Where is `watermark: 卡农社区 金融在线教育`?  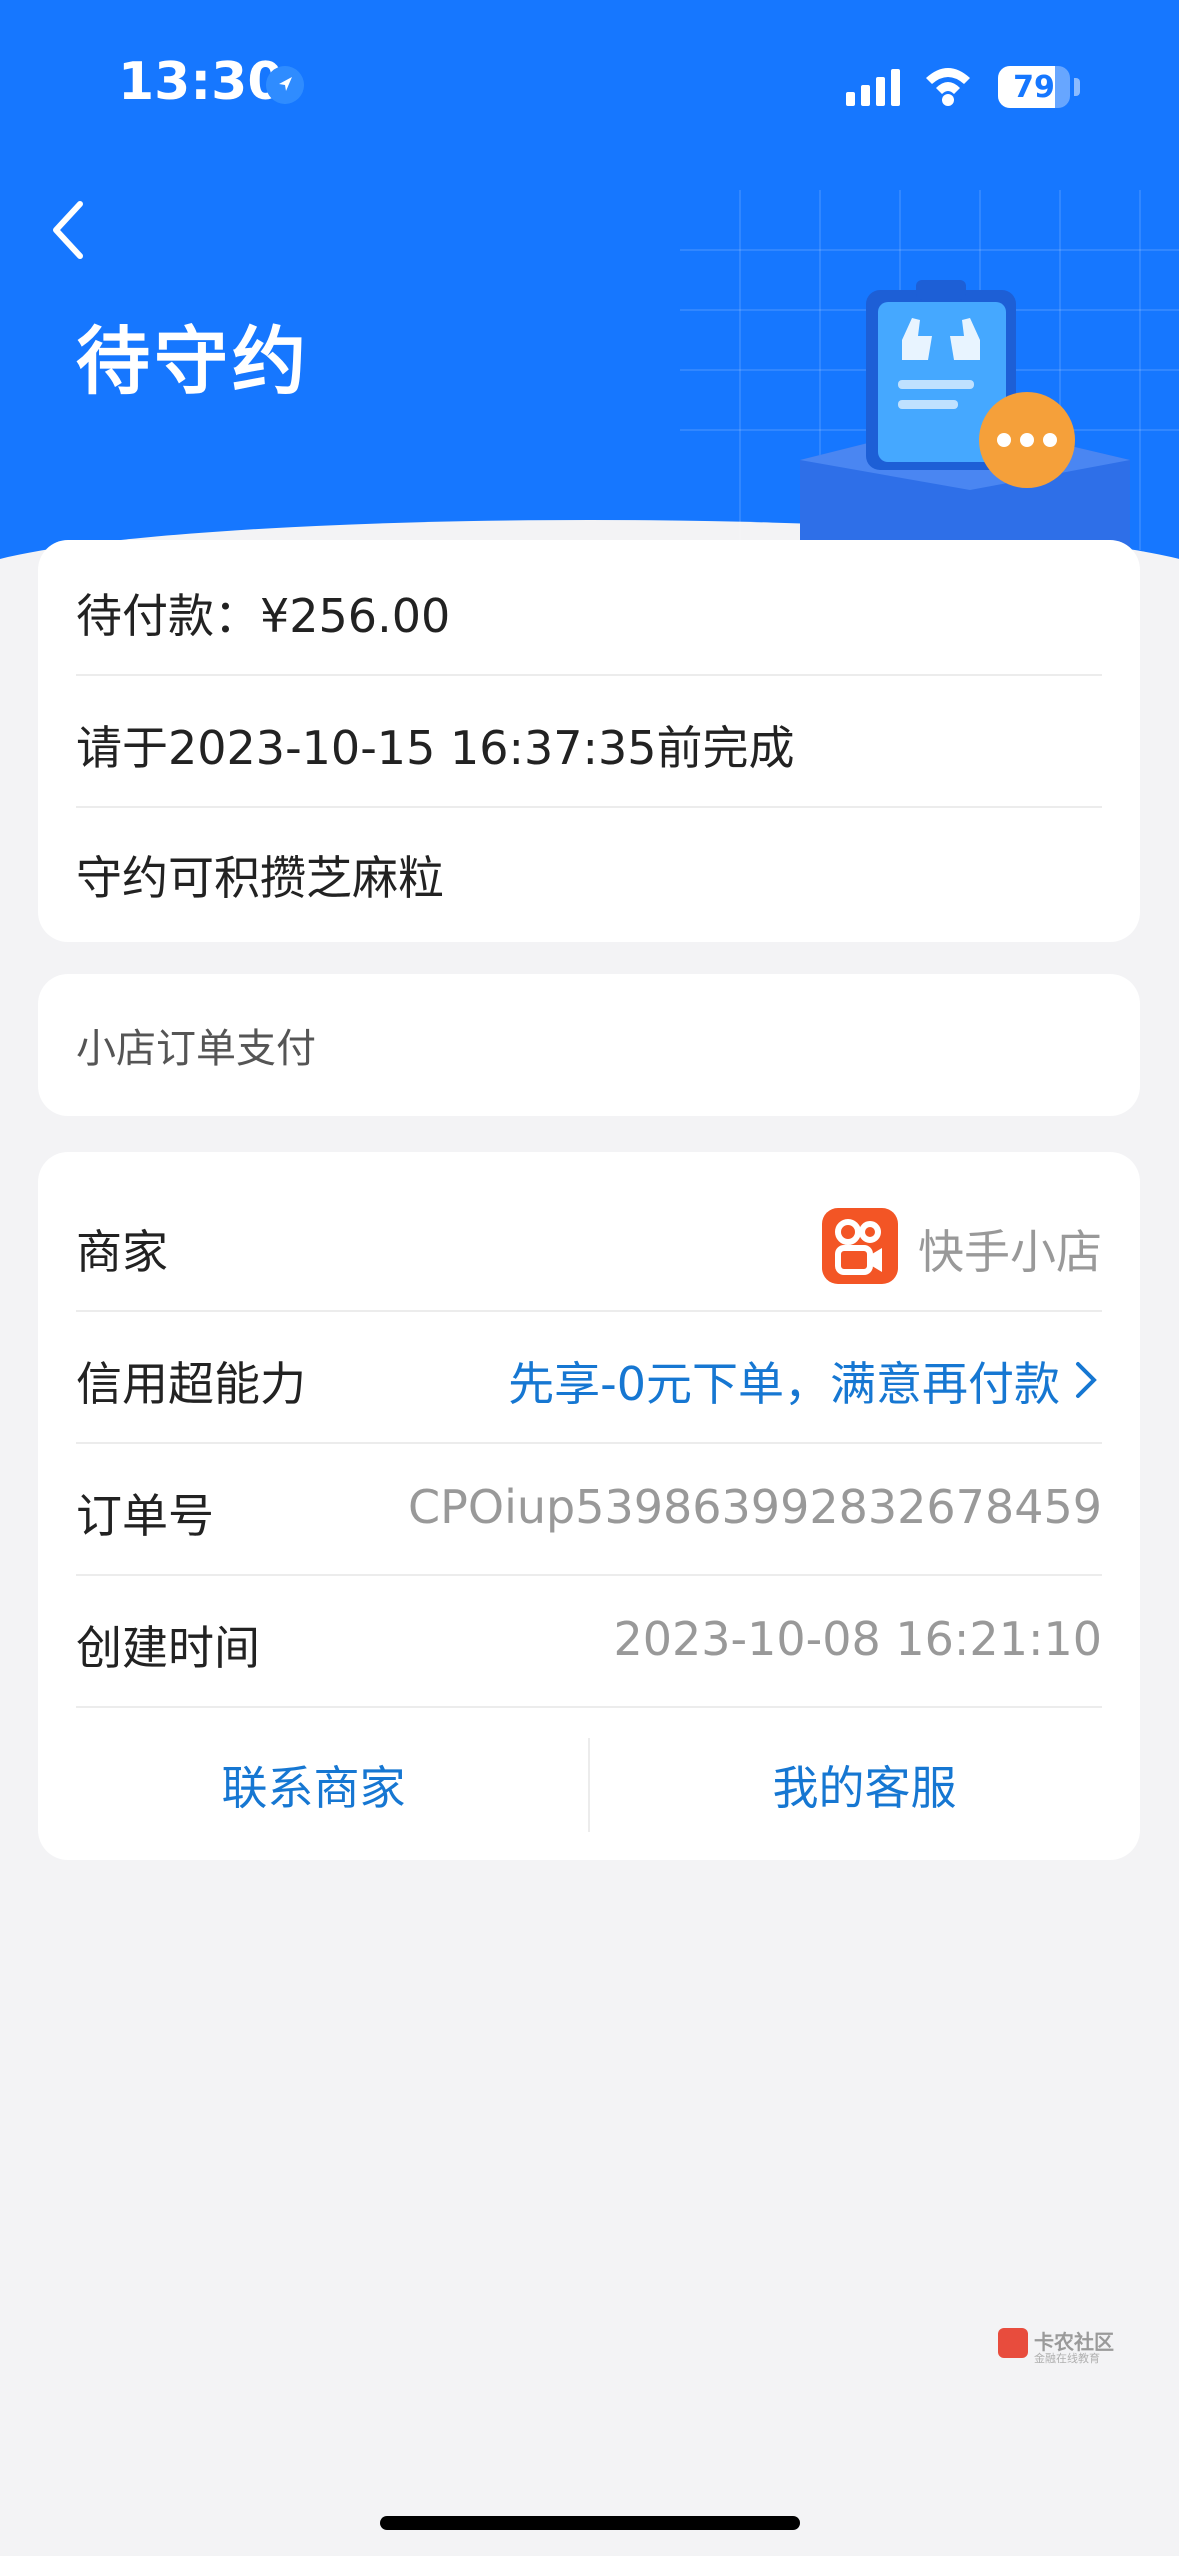
watermark: 卡农社区 金融在线教育 is located at coordinates (1078, 2346).